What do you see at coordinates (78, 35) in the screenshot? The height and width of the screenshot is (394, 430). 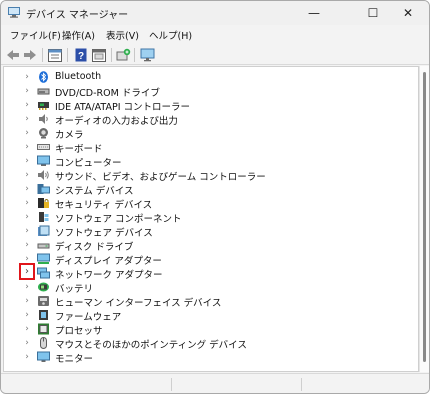 I see `menu-action: 操作(A)` at bounding box center [78, 35].